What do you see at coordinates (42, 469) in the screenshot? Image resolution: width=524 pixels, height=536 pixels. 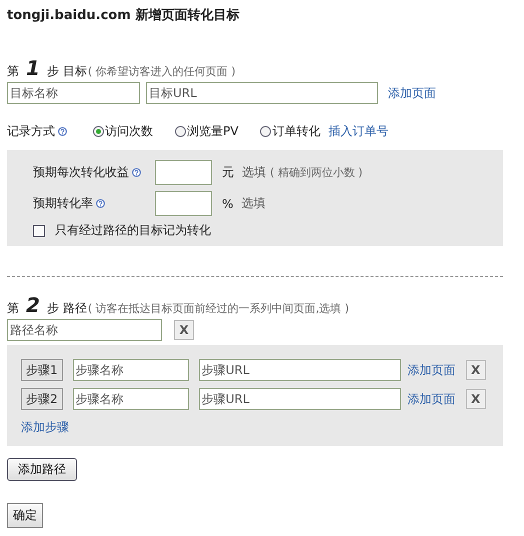 I see `add-path-button: 添加路径` at bounding box center [42, 469].